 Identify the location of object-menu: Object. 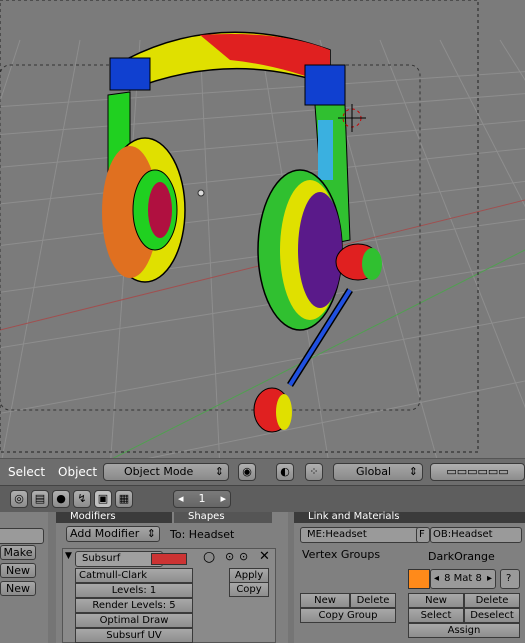
(77, 472).